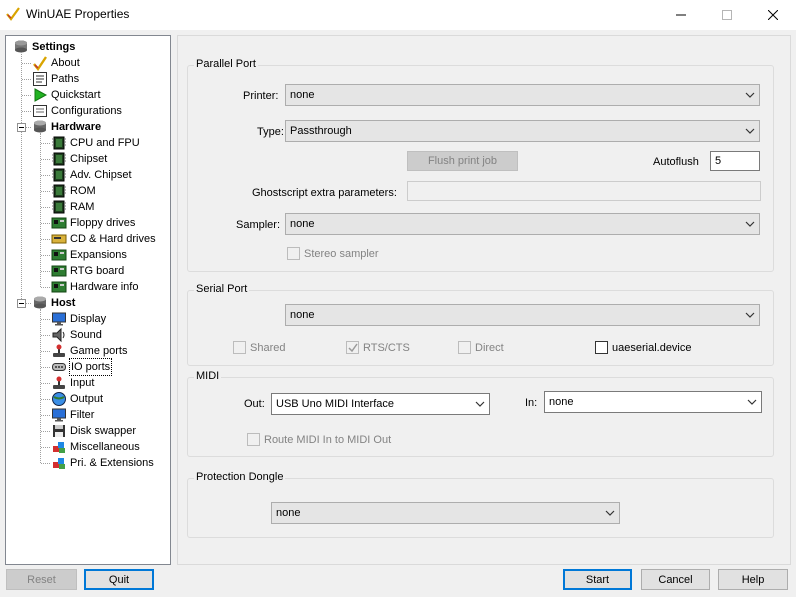  I want to click on ghostscript-params-input, so click(584, 191).